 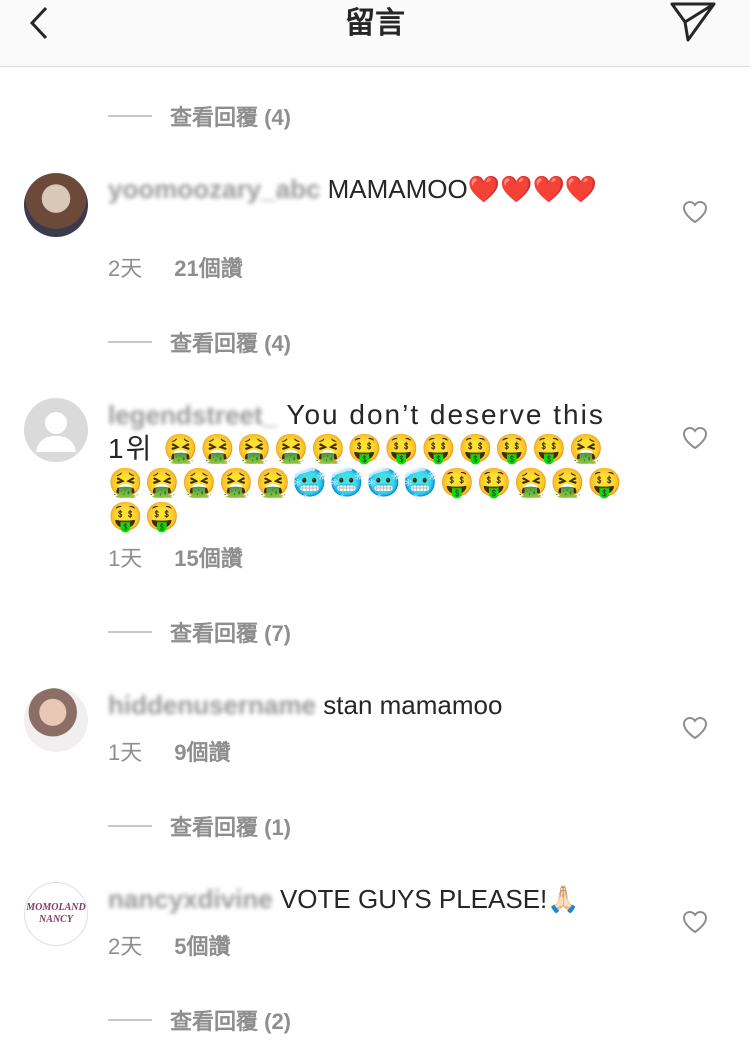 I want to click on username: nancyxdivine, so click(x=190, y=899).